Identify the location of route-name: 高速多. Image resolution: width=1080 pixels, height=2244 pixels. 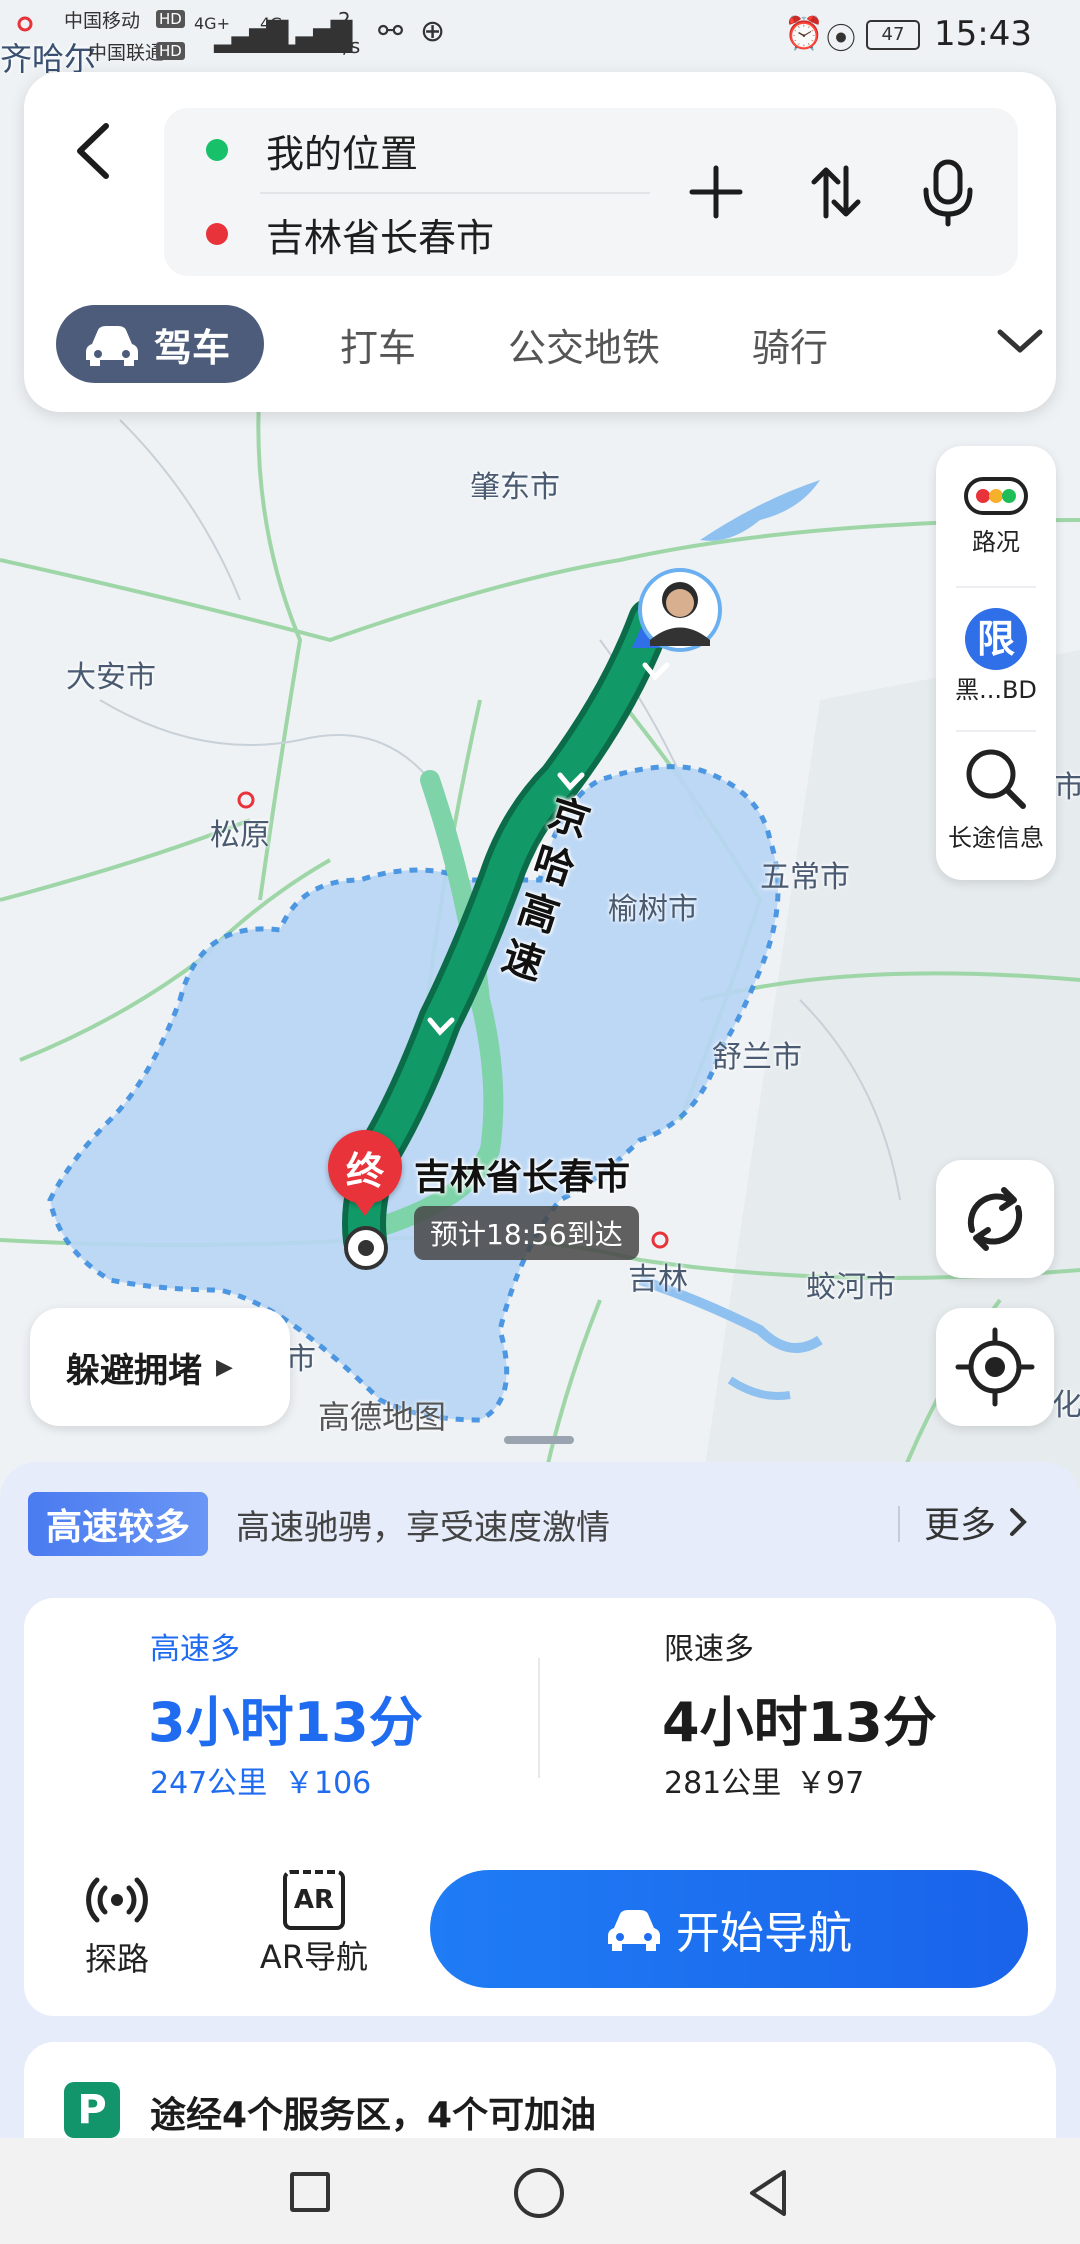
(195, 1649).